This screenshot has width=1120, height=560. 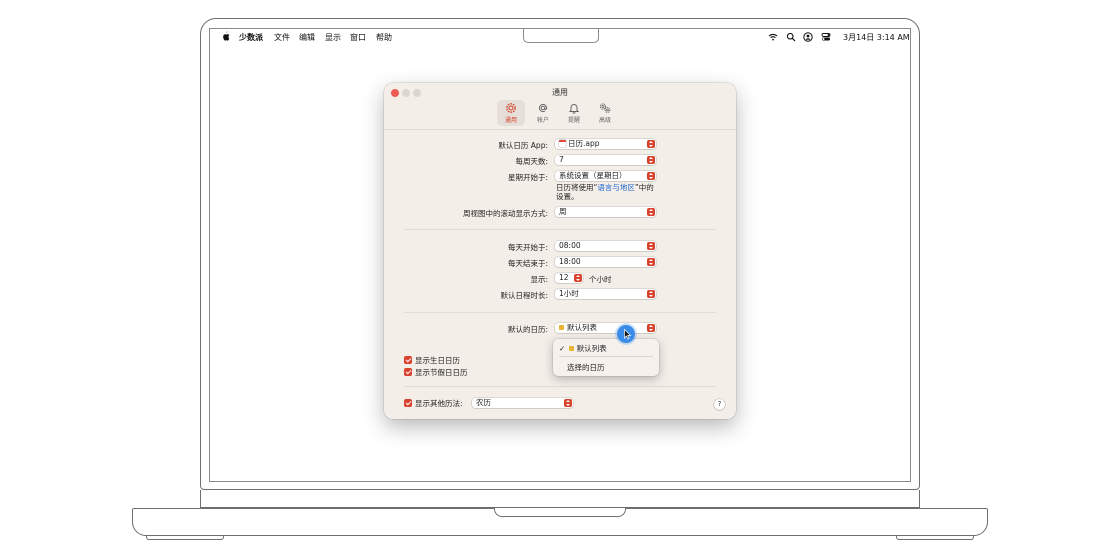 I want to click on default-duration-value: 1小时, so click(x=569, y=293).